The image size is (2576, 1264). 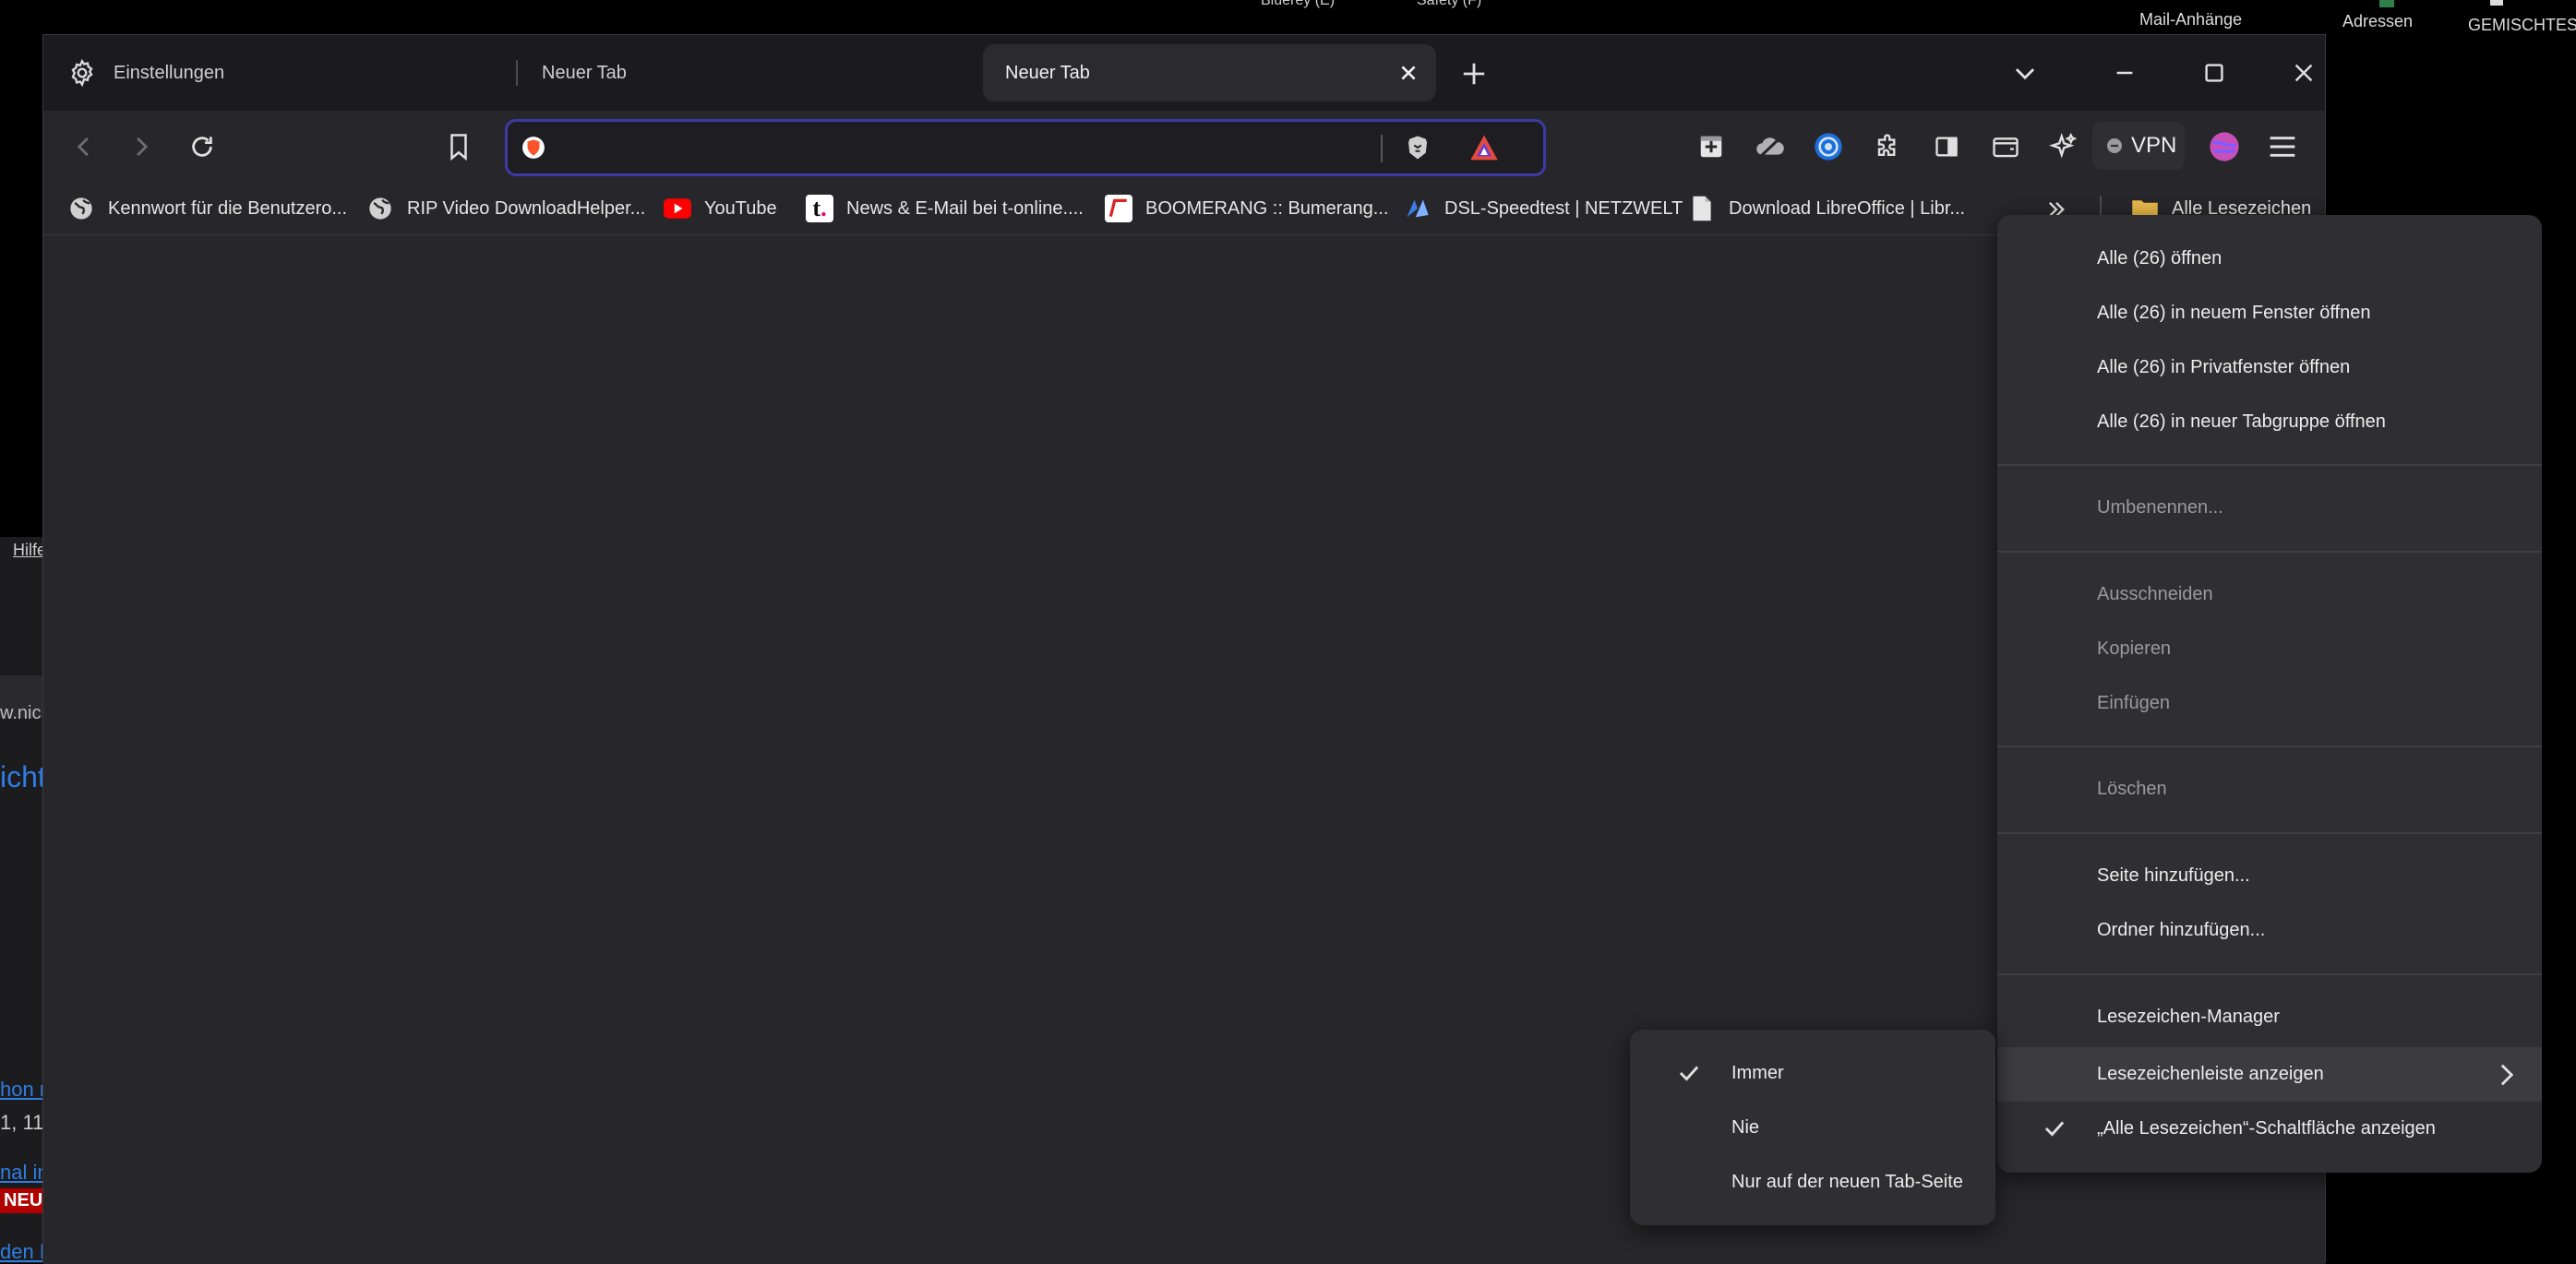 What do you see at coordinates (1474, 73) in the screenshot?
I see `new-tab-plus-icon` at bounding box center [1474, 73].